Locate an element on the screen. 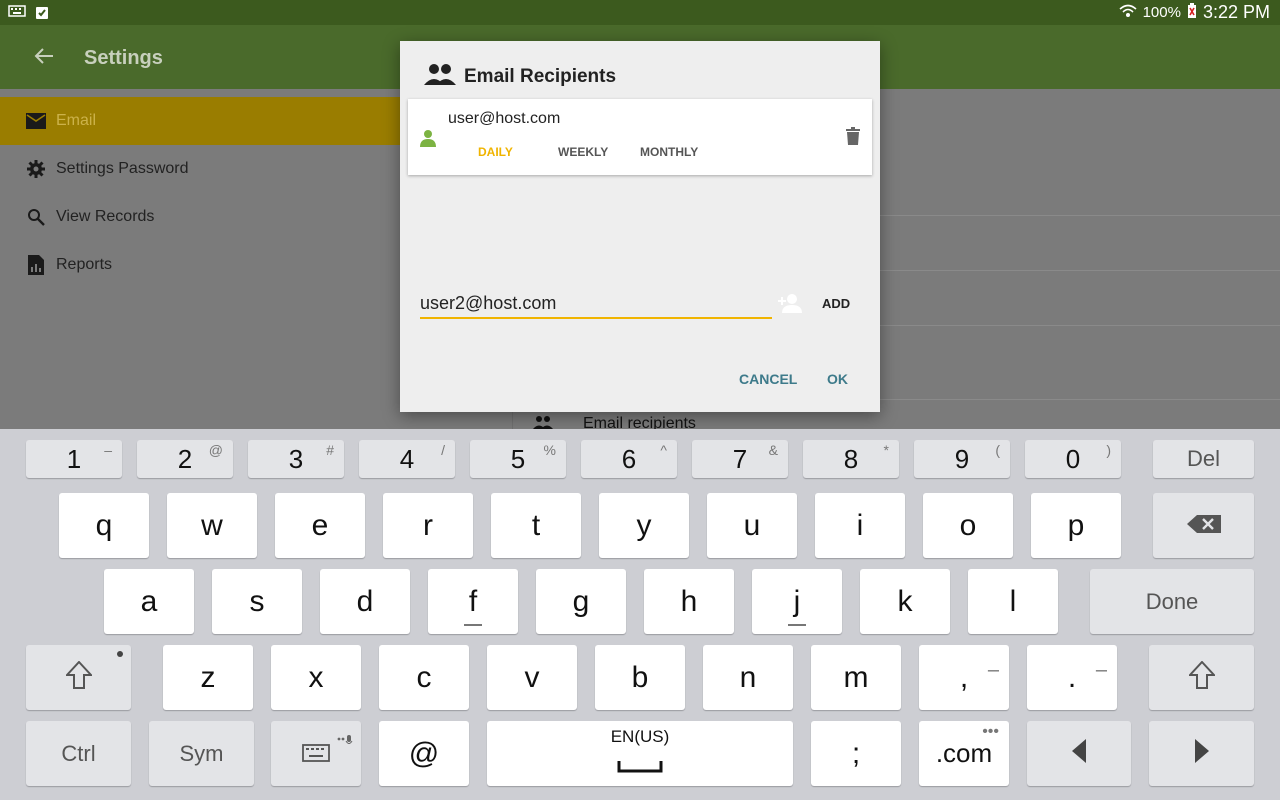 Image resolution: width=1280 pixels, height=800 pixels. mic-icon is located at coordinates (345, 740).